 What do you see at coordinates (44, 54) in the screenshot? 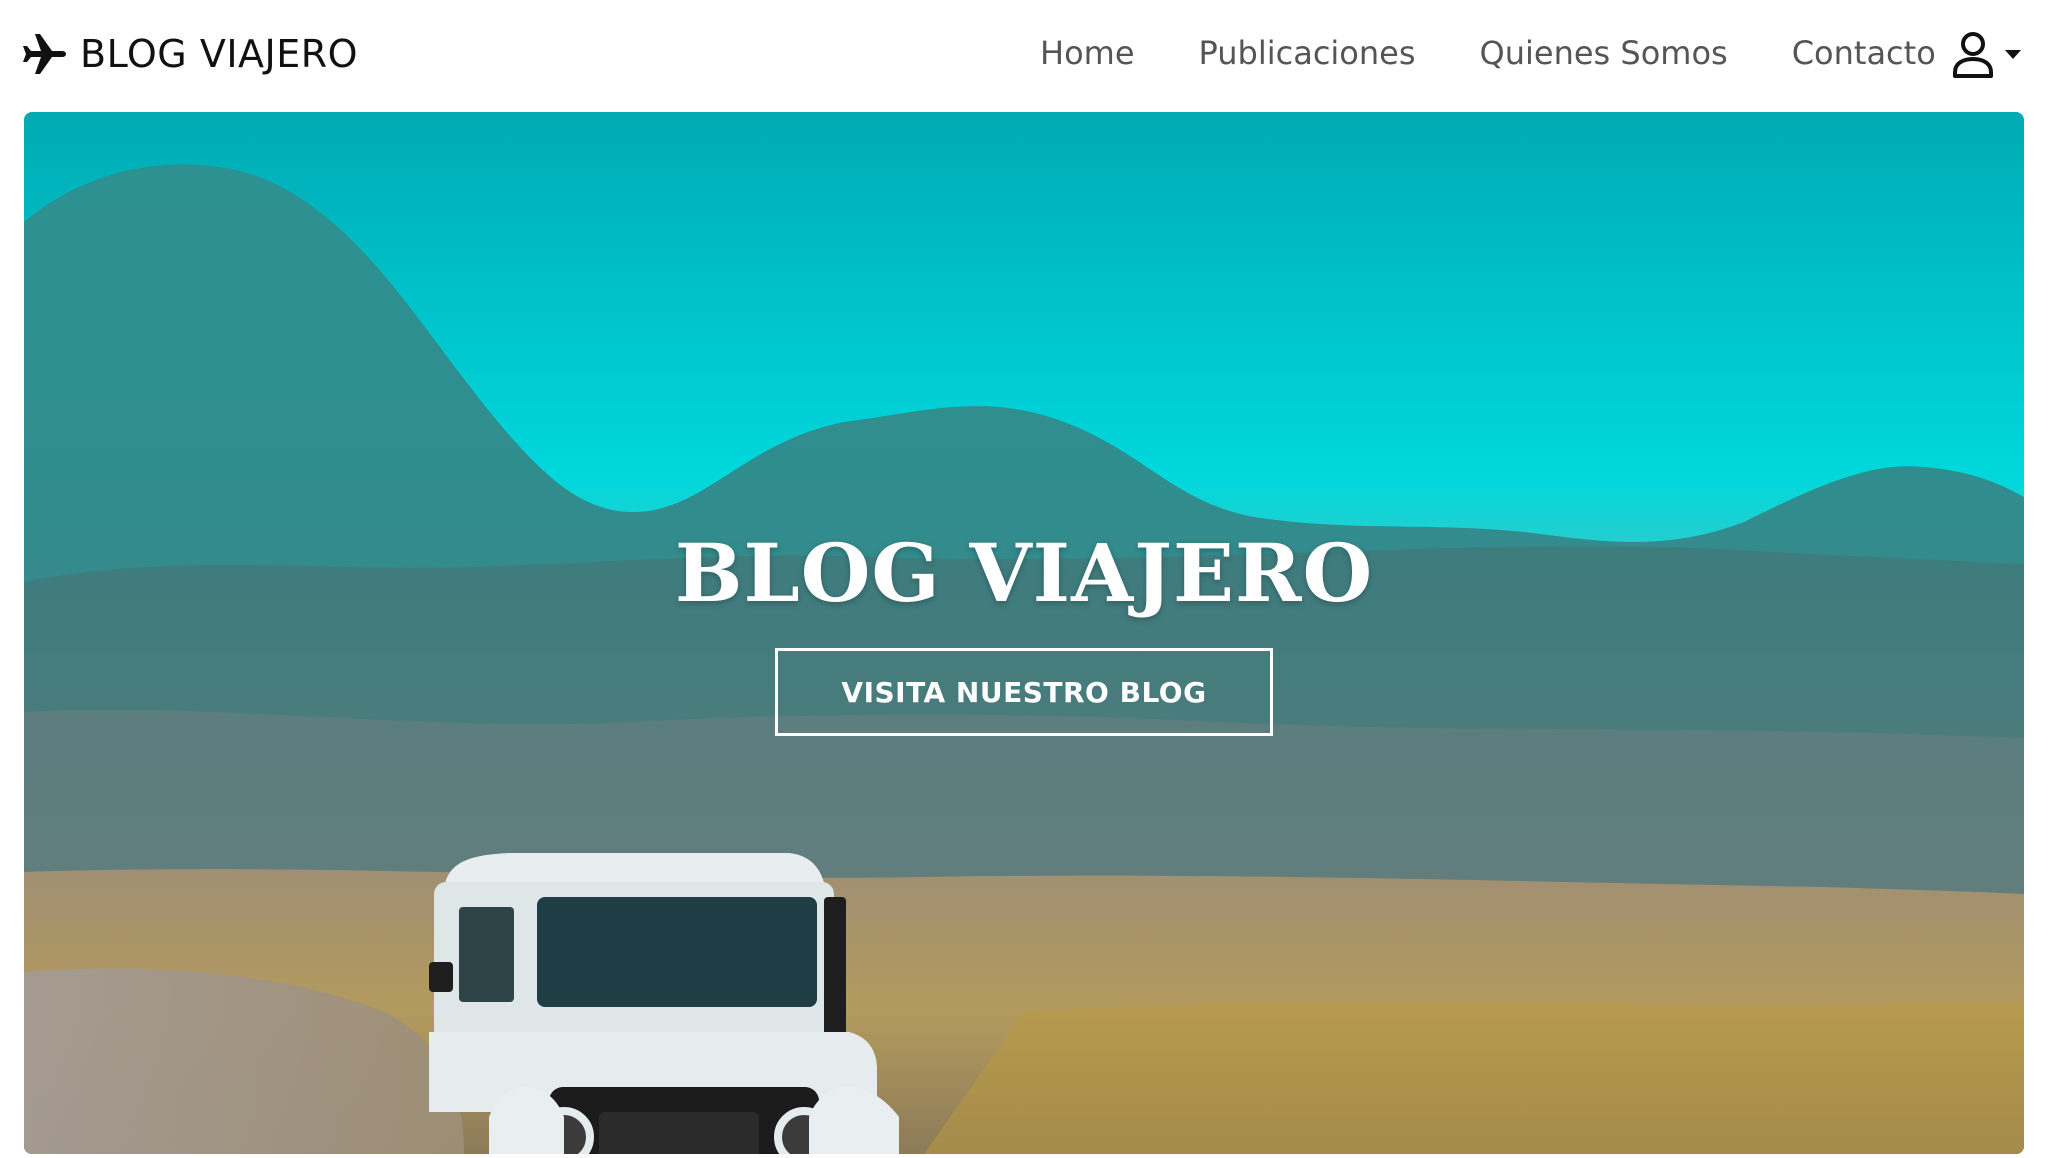
I see `airplane-icon` at bounding box center [44, 54].